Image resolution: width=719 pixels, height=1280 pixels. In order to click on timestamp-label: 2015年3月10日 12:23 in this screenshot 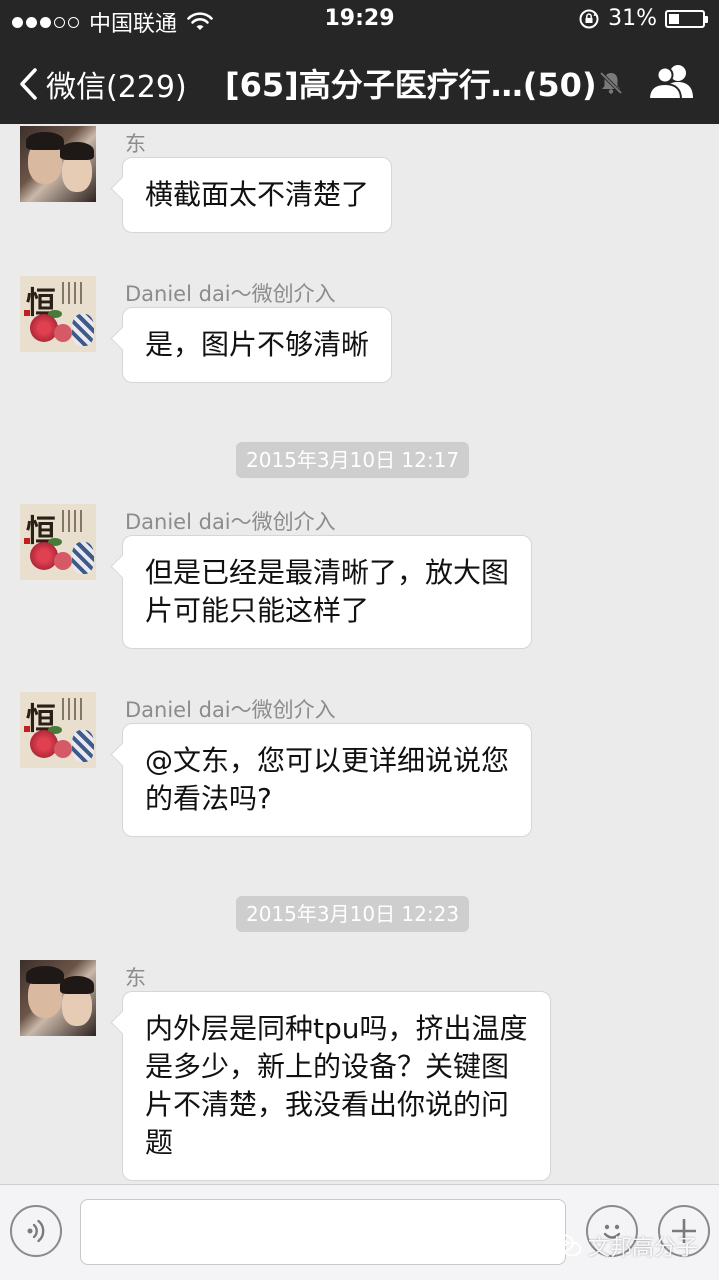, I will do `click(353, 914)`.